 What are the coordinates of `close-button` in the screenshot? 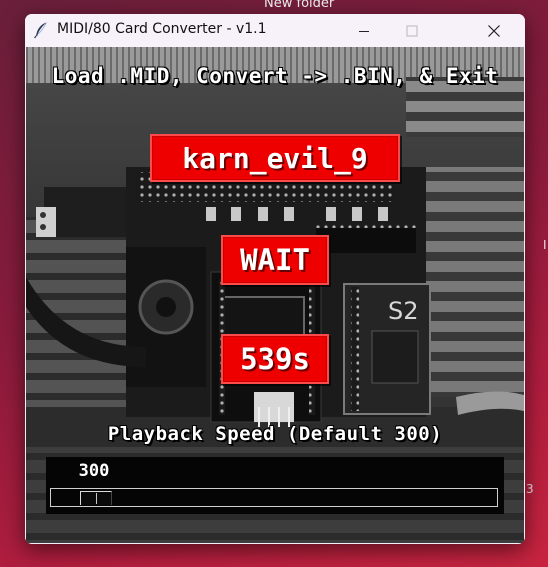 It's located at (494, 30).